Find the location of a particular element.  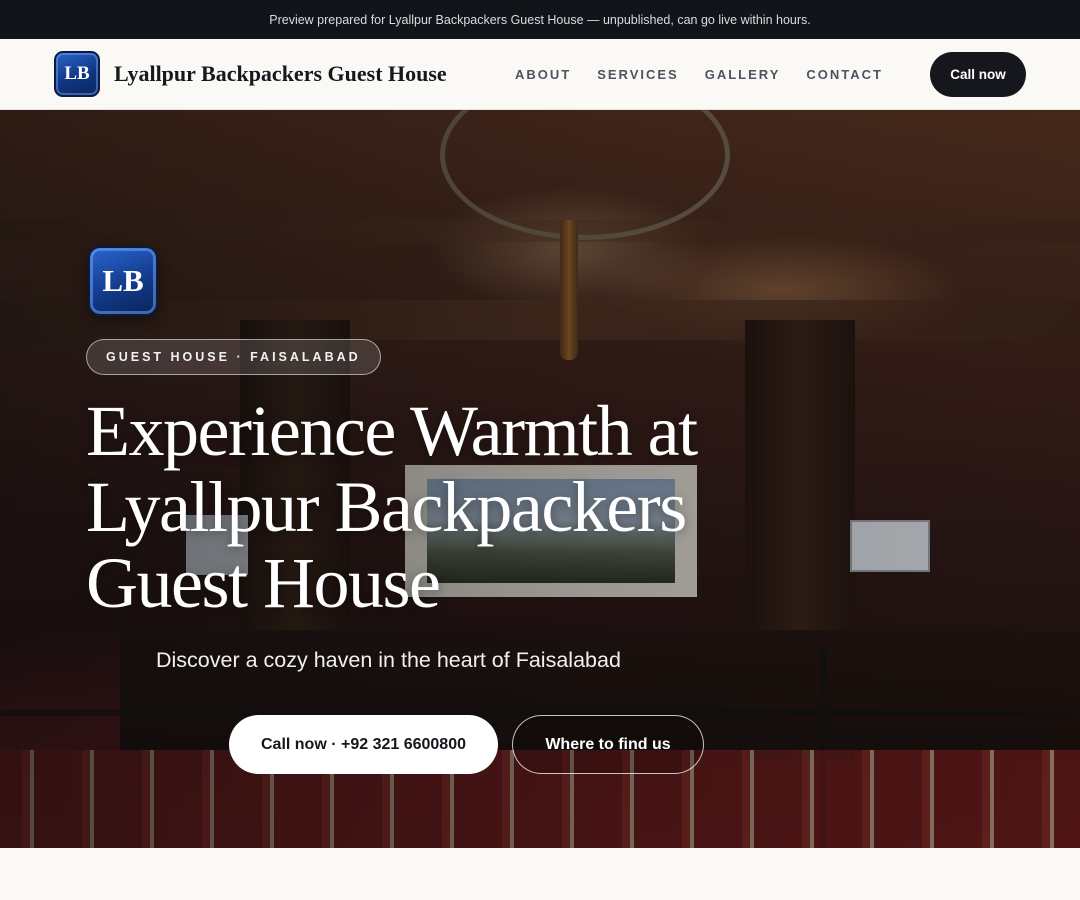

nav-link-contact: CONTACT is located at coordinates (844, 74).